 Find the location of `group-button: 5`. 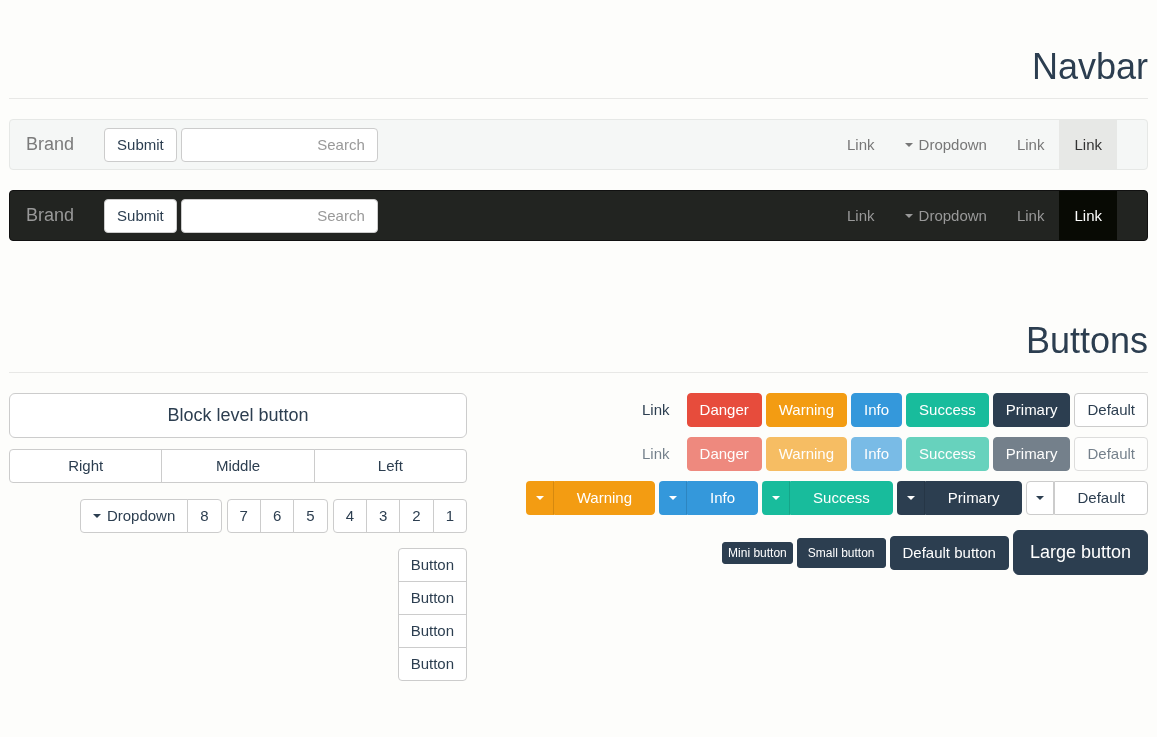

group-button: 5 is located at coordinates (310, 516).